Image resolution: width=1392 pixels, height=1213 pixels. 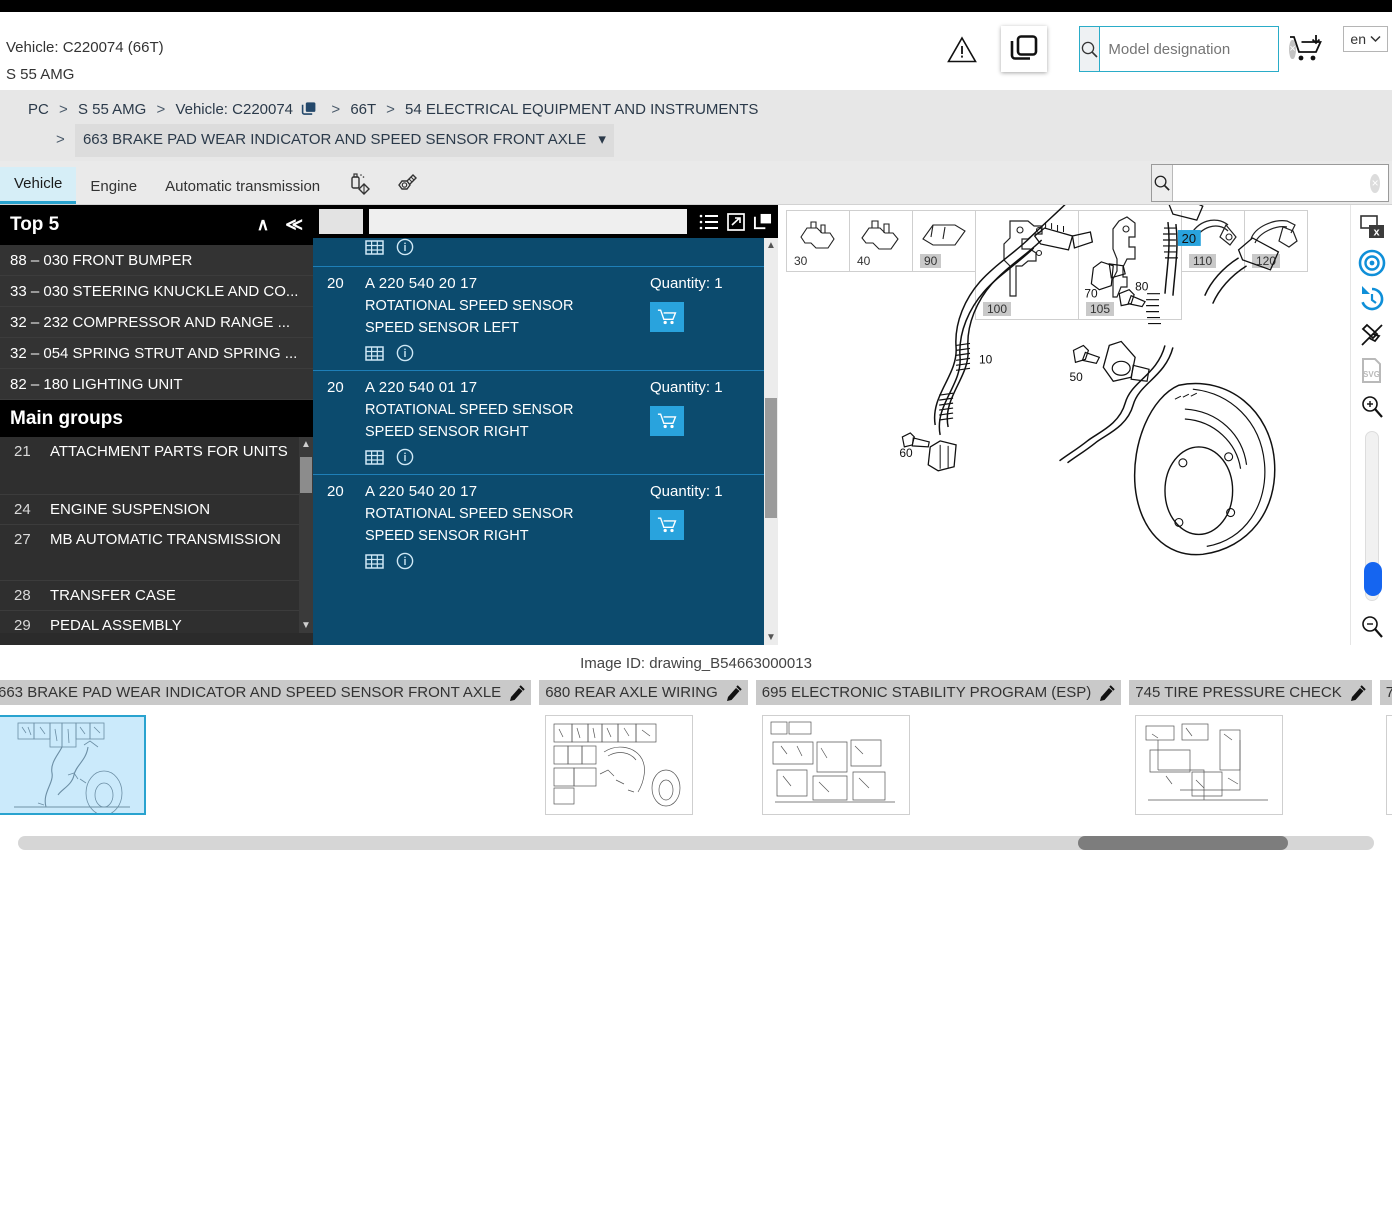 I want to click on list-item: 755, so click(x=1385, y=747).